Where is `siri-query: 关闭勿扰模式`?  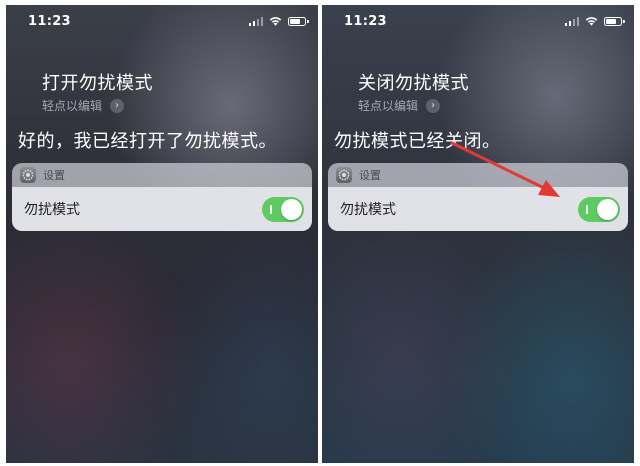 siri-query: 关闭勿扰模式 is located at coordinates (413, 83).